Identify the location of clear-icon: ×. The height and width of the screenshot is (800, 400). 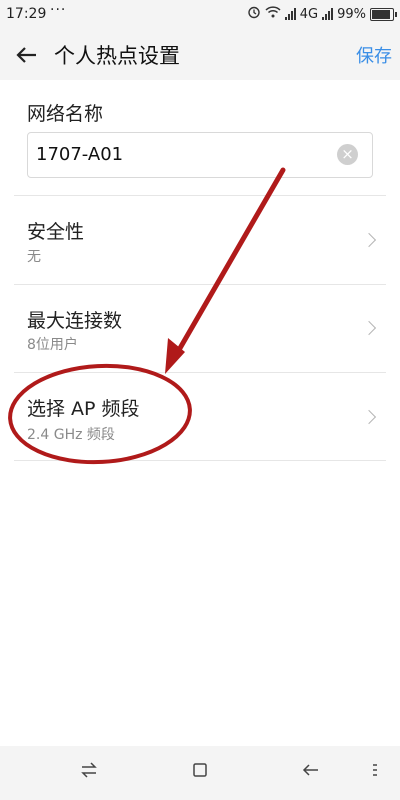
(347, 154).